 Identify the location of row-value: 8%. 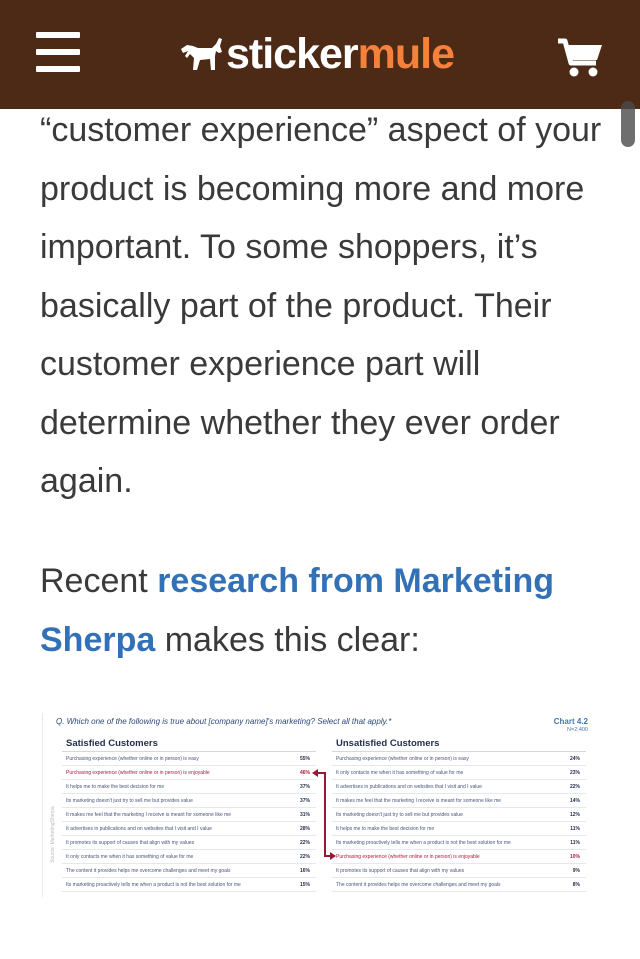
(576, 885).